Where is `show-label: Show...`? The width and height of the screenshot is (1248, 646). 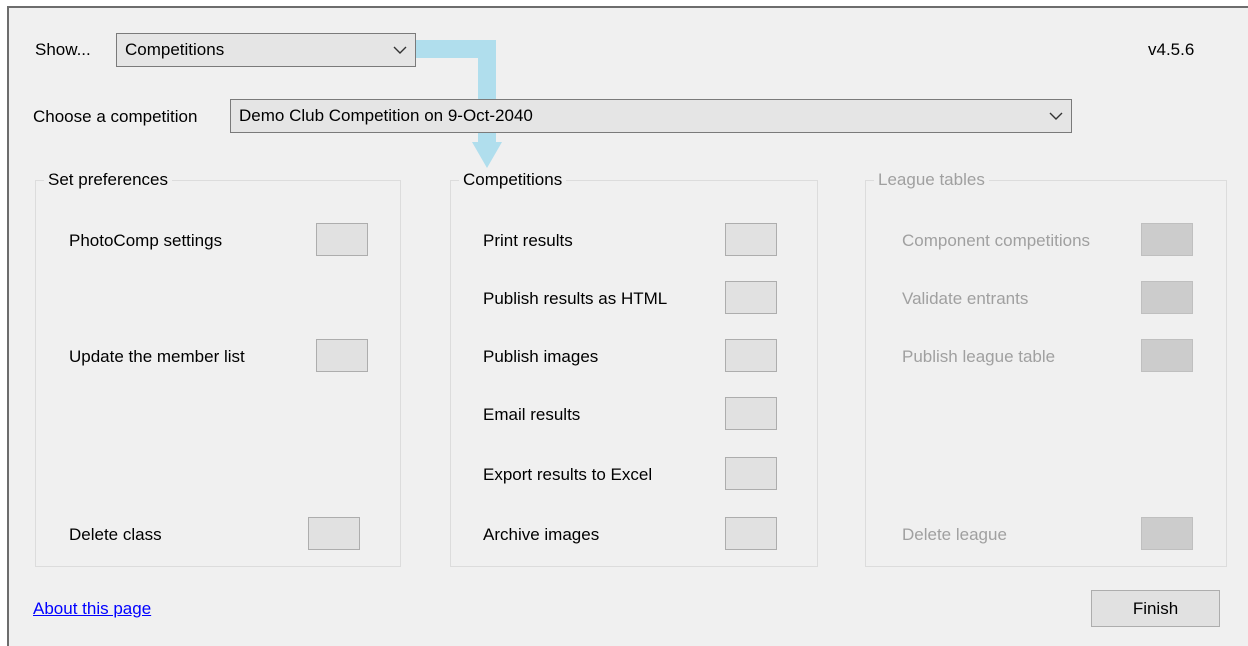 show-label: Show... is located at coordinates (63, 49).